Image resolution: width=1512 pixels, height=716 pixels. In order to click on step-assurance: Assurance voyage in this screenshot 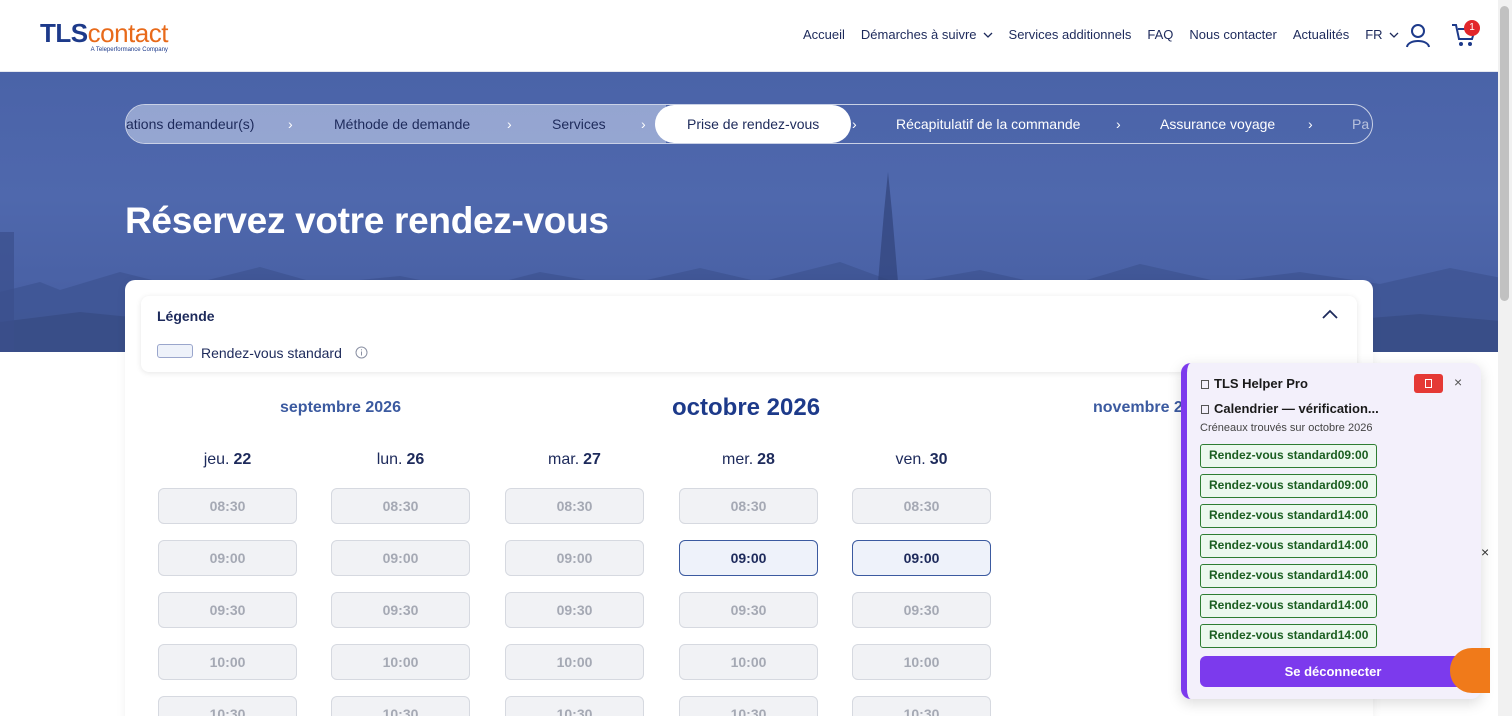, I will do `click(1217, 124)`.